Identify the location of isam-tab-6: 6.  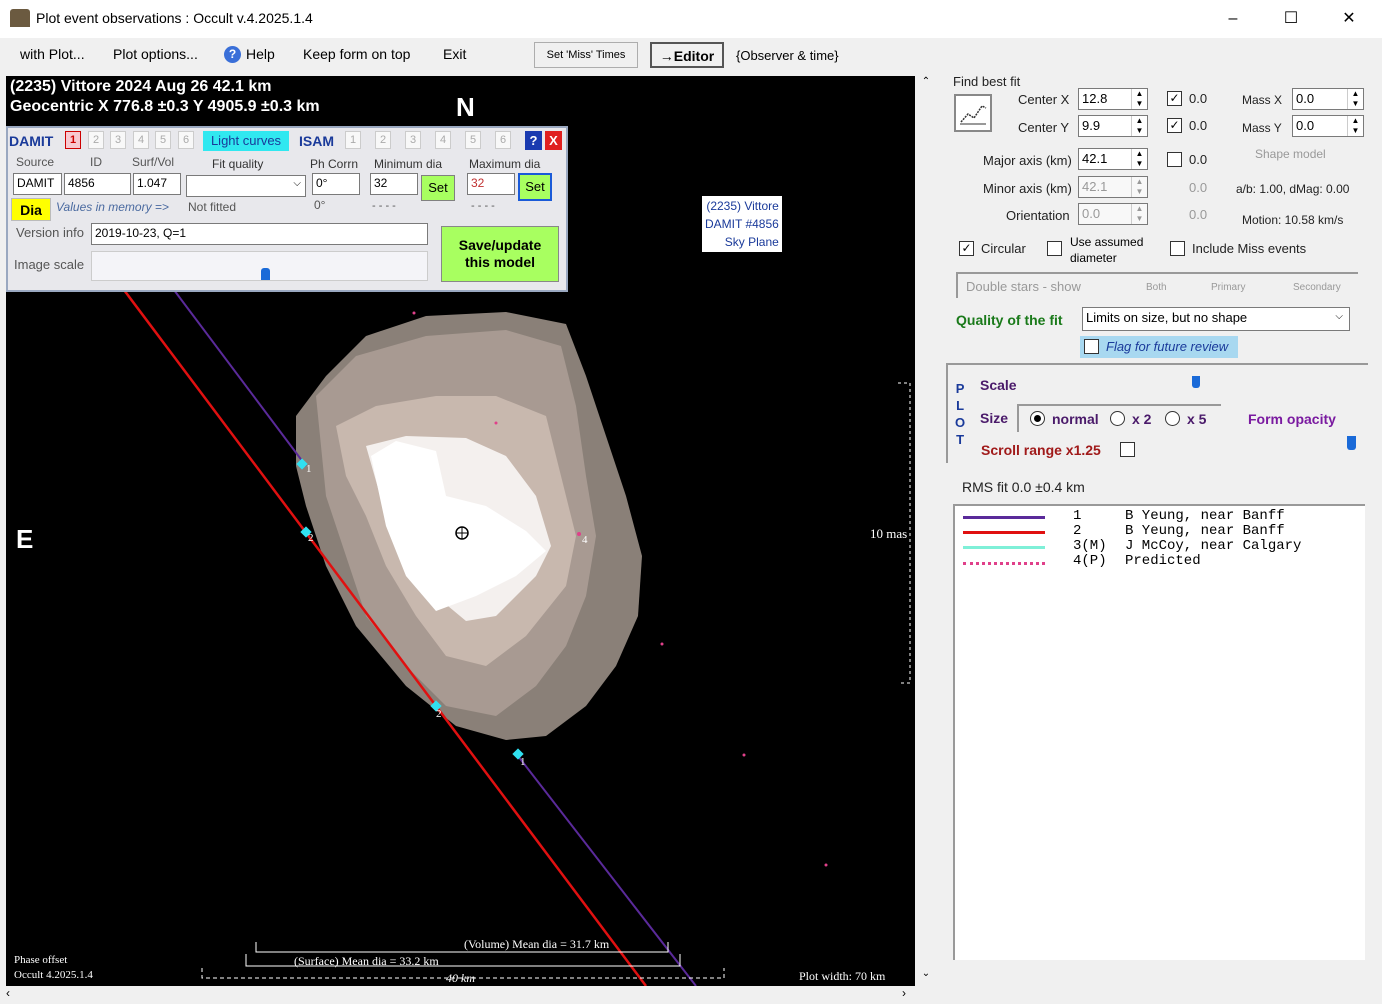
(503, 140).